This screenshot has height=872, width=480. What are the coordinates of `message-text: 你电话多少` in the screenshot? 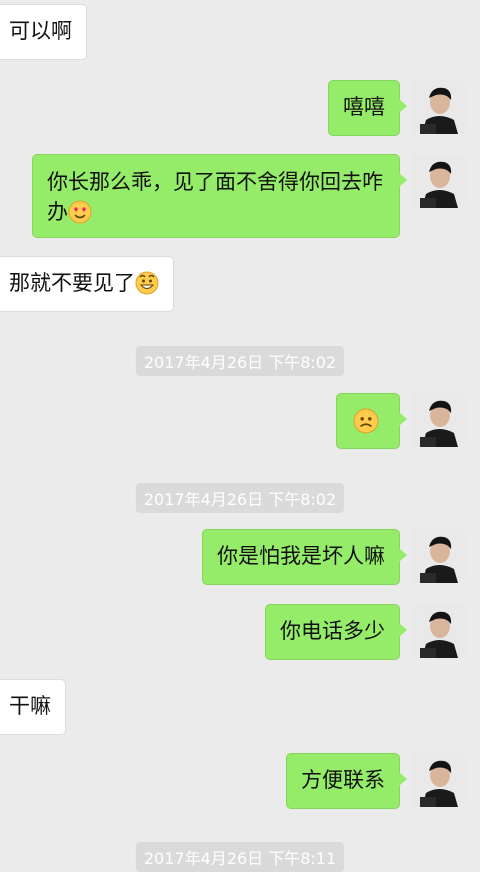 It's located at (332, 631).